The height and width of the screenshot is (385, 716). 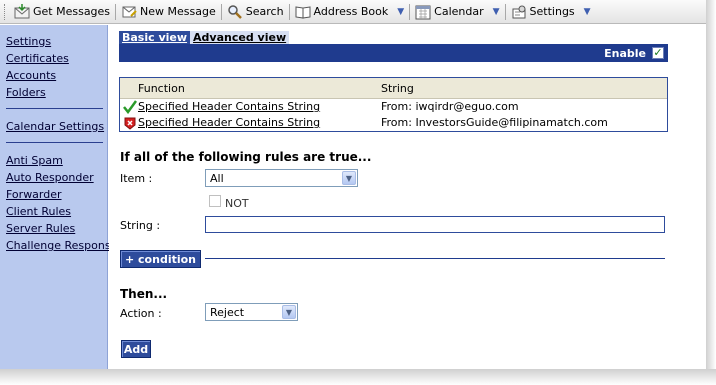 I want to click on address-book-label: Address Book, so click(x=351, y=11).